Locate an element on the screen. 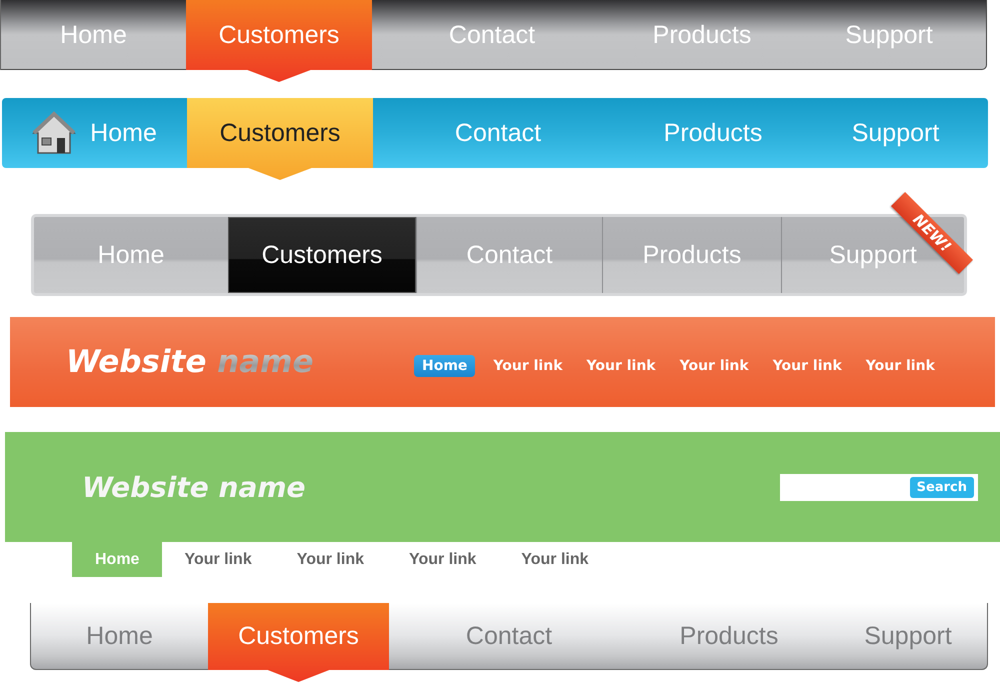  search-field: Search is located at coordinates (879, 487).